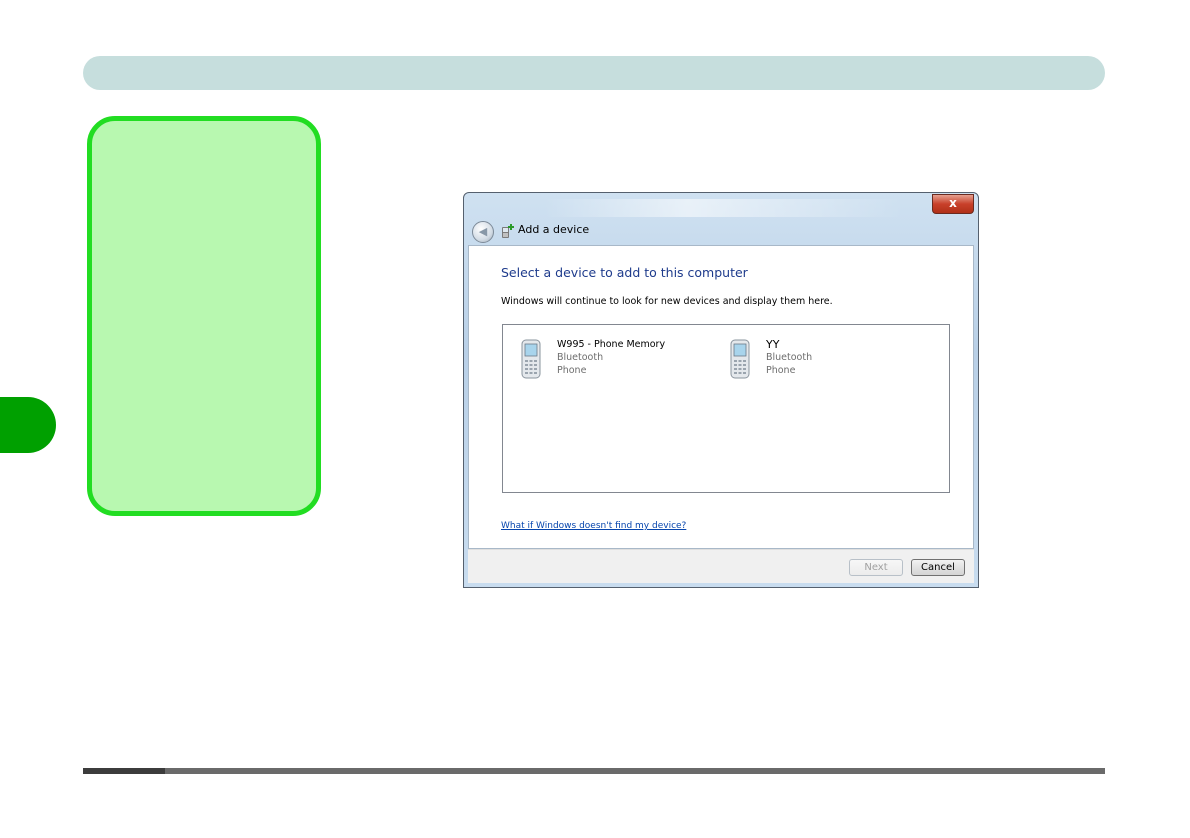  I want to click on sidebar-note-box, so click(204, 316).